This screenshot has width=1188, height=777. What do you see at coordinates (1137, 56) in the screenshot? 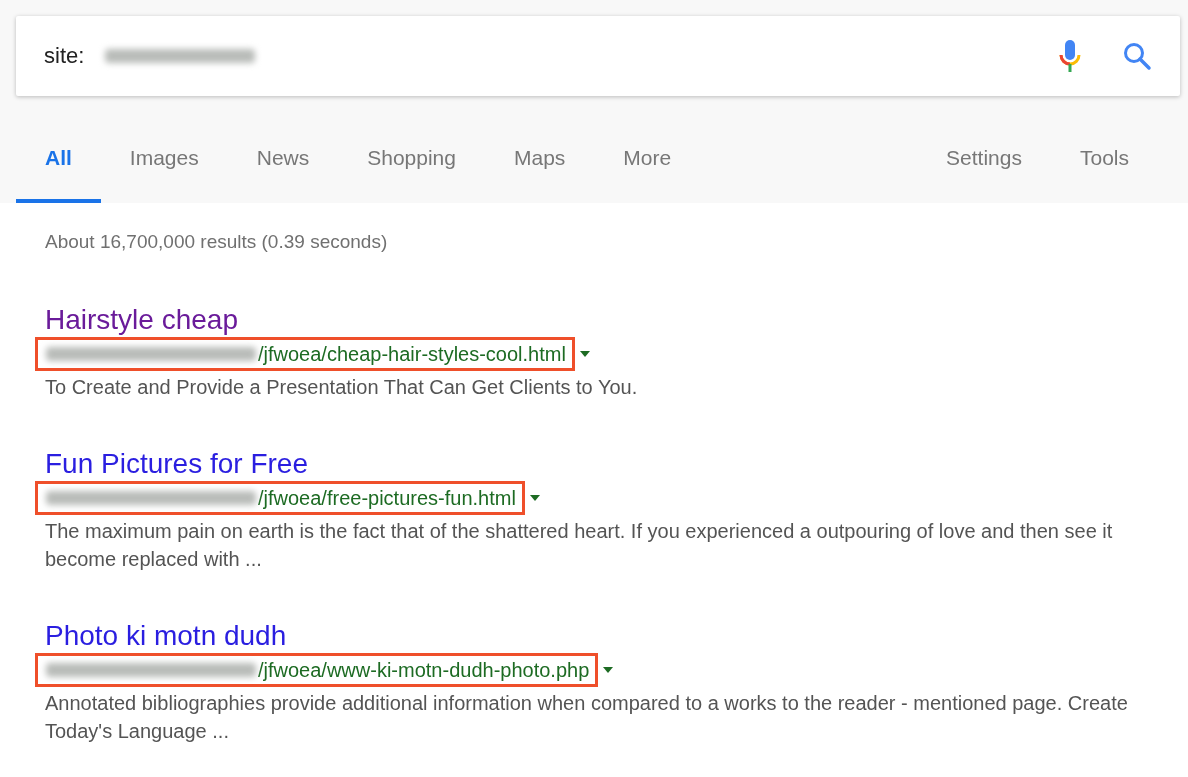
I see `search-icon` at bounding box center [1137, 56].